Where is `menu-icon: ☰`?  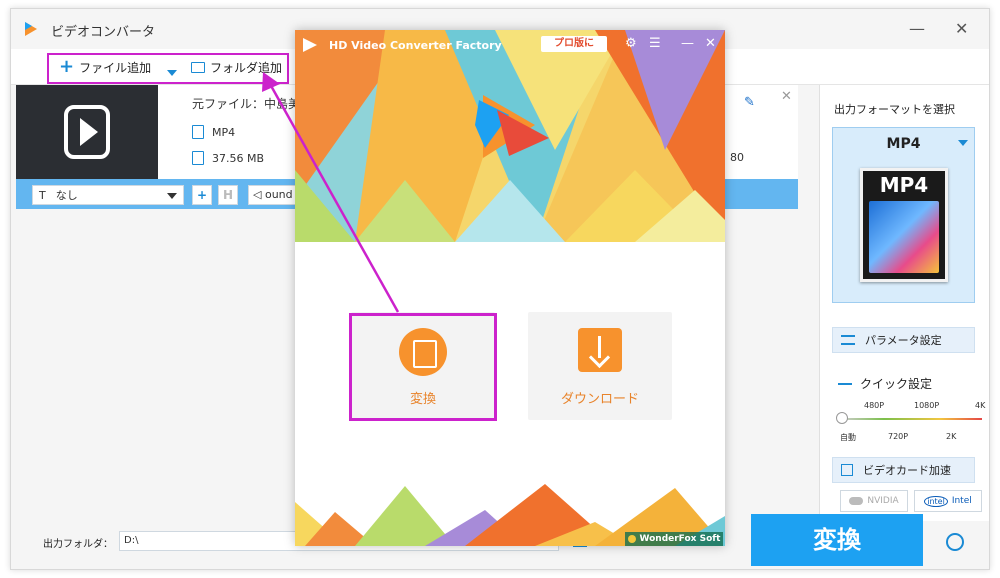 menu-icon: ☰ is located at coordinates (655, 44).